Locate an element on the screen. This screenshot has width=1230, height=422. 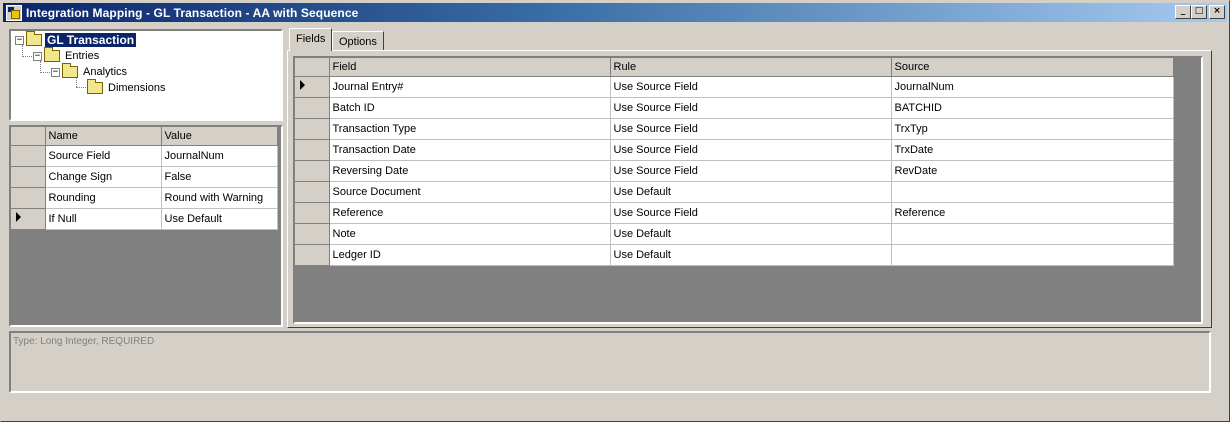
column-header-name: Name is located at coordinates (103, 136).